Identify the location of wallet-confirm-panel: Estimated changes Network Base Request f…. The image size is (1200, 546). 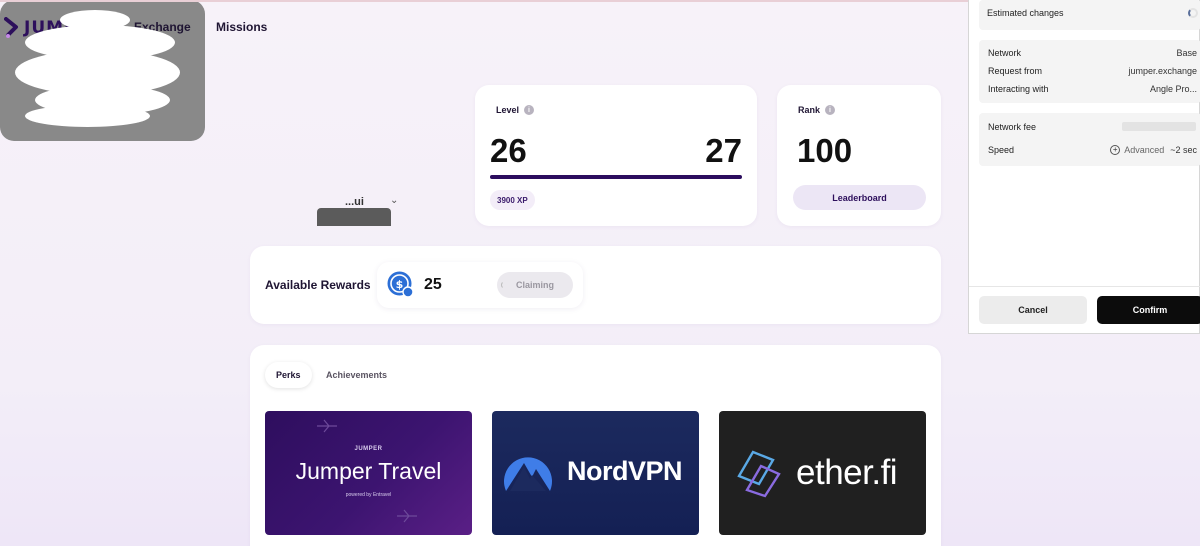
(1084, 167).